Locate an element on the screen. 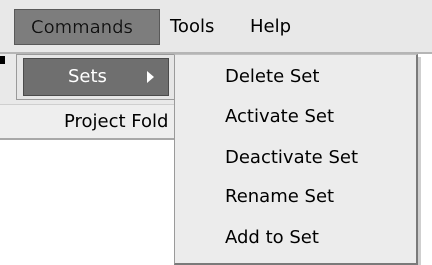  menu-commands: Commands is located at coordinates (87, 27).